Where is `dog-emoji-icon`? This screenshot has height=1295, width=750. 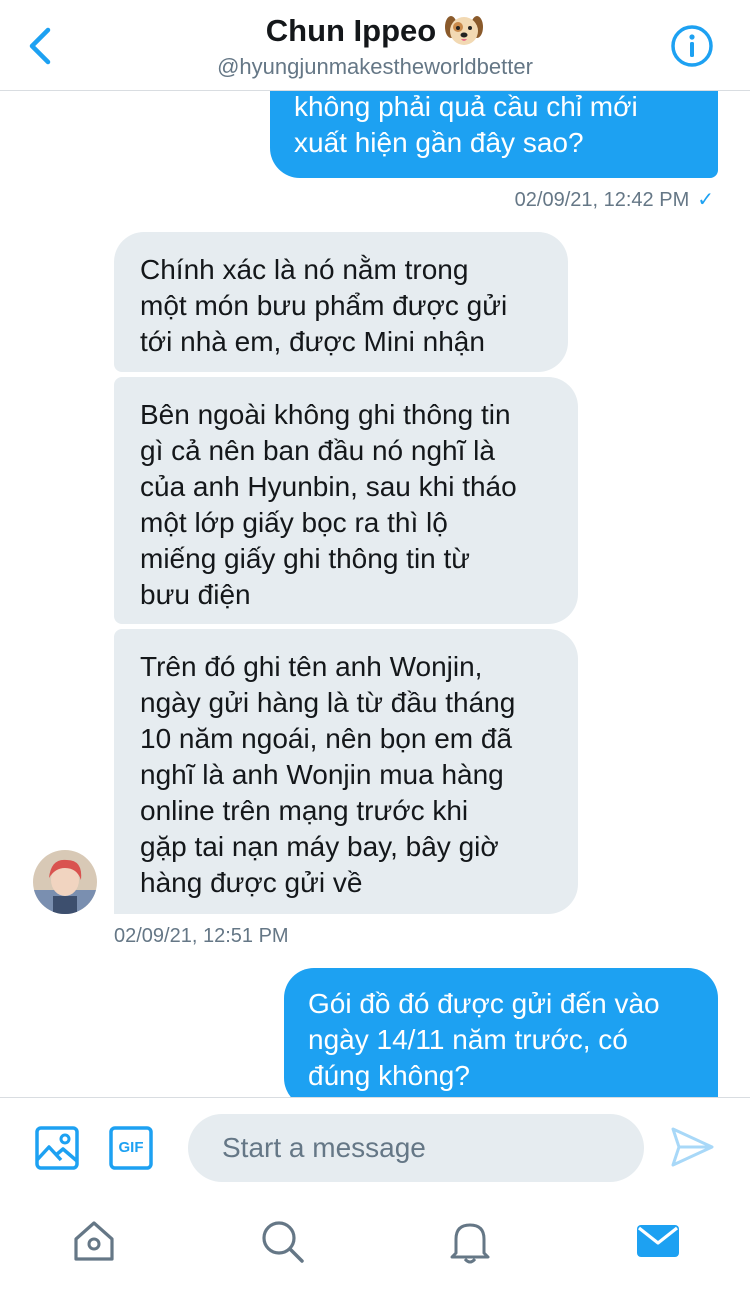 dog-emoji-icon is located at coordinates (464, 30).